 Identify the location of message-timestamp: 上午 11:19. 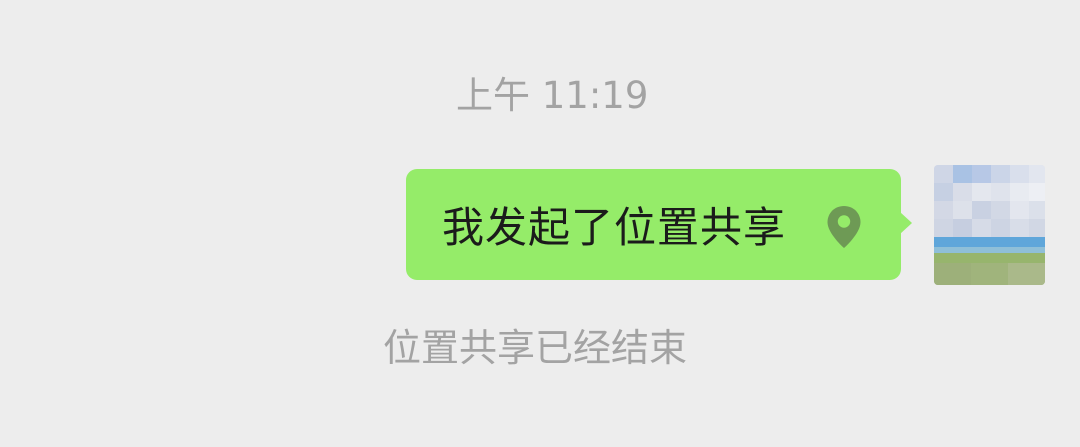
(552, 95).